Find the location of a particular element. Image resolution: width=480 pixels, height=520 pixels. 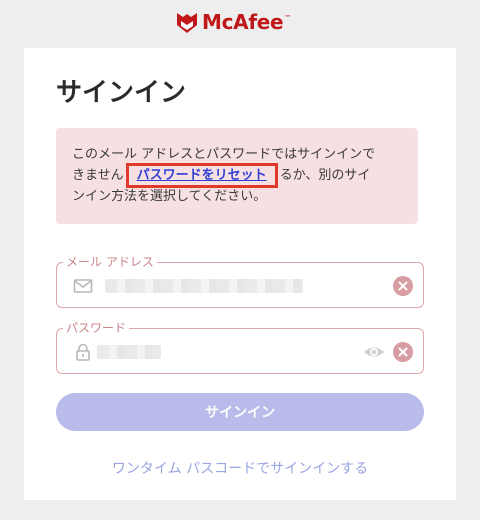

mail-icon is located at coordinates (83, 286).